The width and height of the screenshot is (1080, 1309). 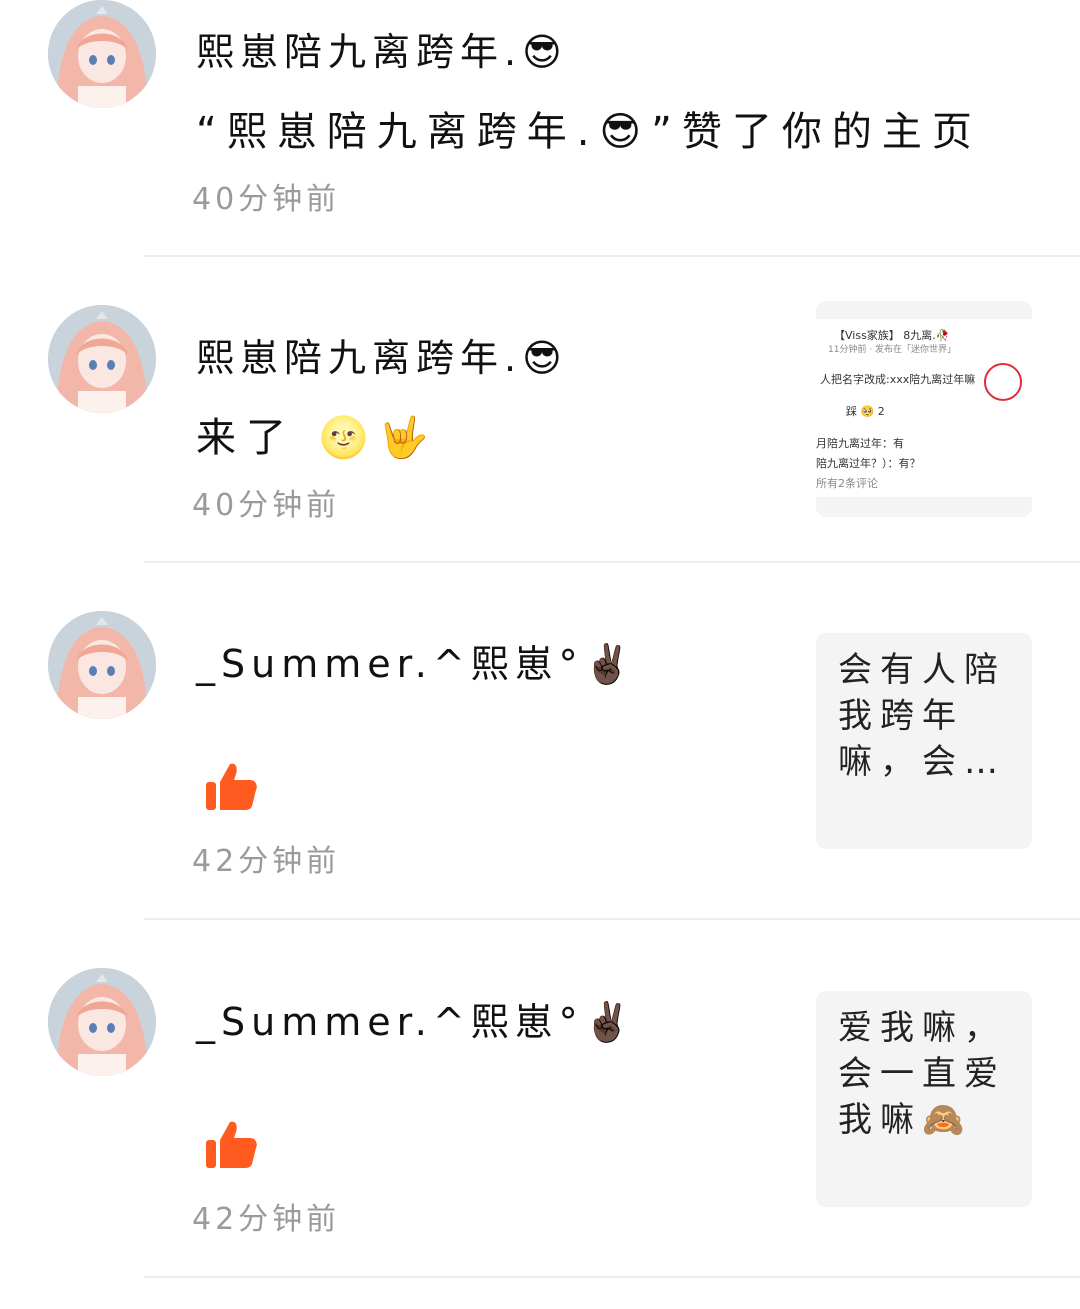 What do you see at coordinates (317, 438) in the screenshot?
I see `comment-text: 来了 🌝🤟` at bounding box center [317, 438].